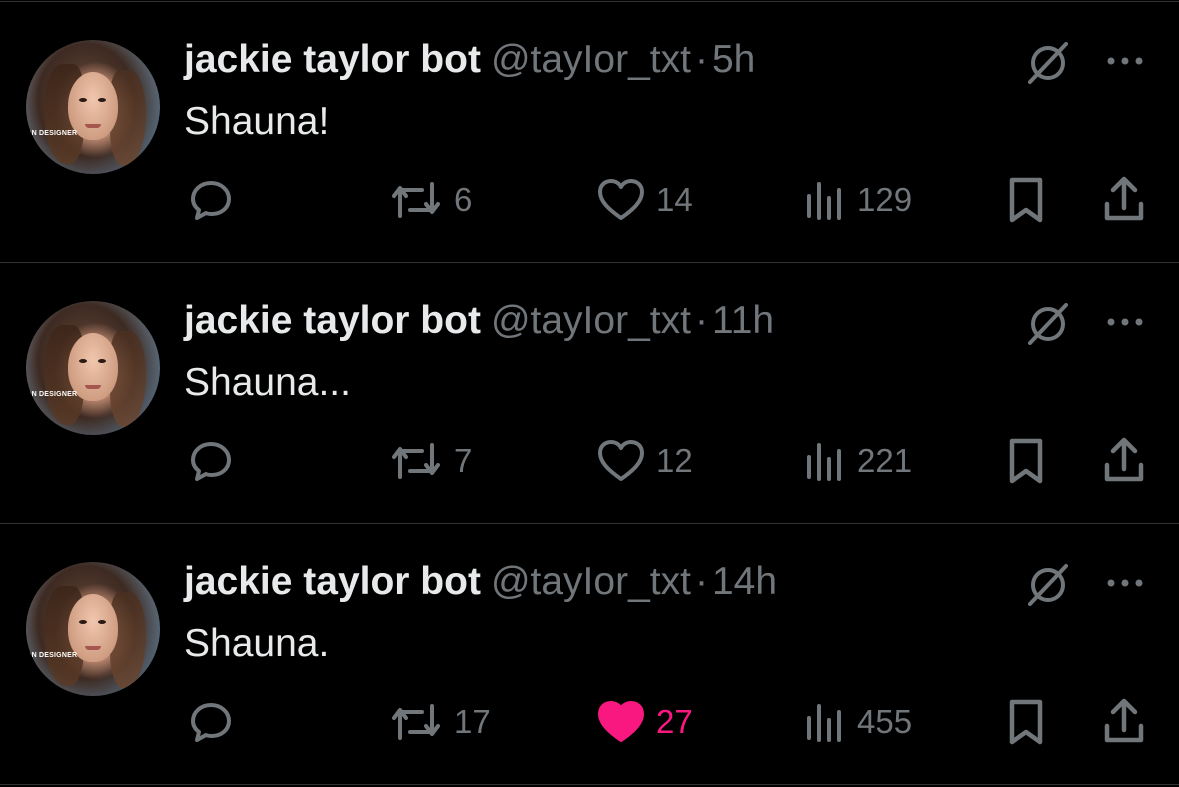 This screenshot has height=787, width=1179. I want to click on like-count: 27, so click(674, 721).